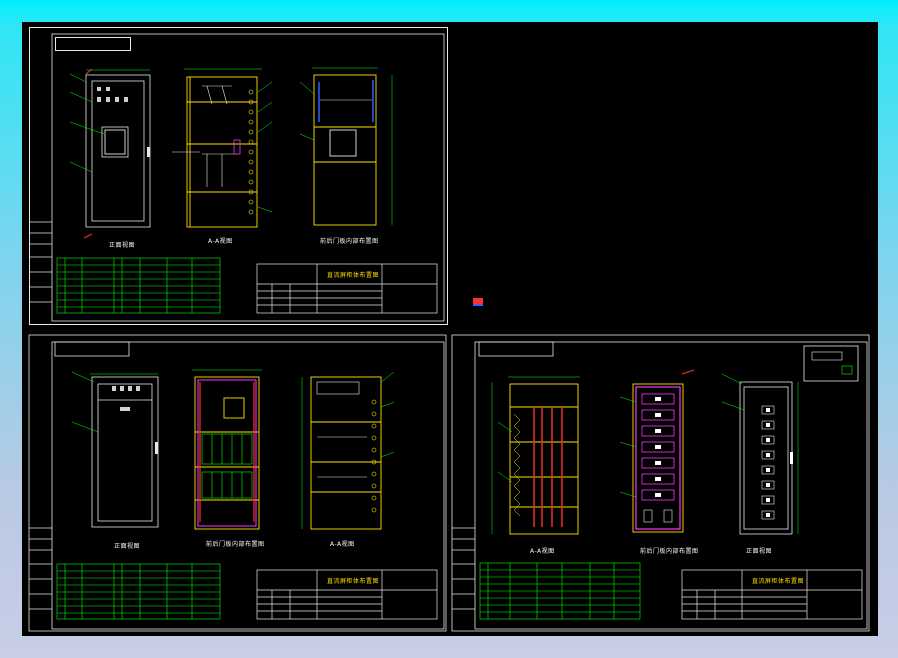 The width and height of the screenshot is (898, 658). What do you see at coordinates (353, 275) in the screenshot?
I see `sheet-1-titleblock-name: 直流屏柜体布置图` at bounding box center [353, 275].